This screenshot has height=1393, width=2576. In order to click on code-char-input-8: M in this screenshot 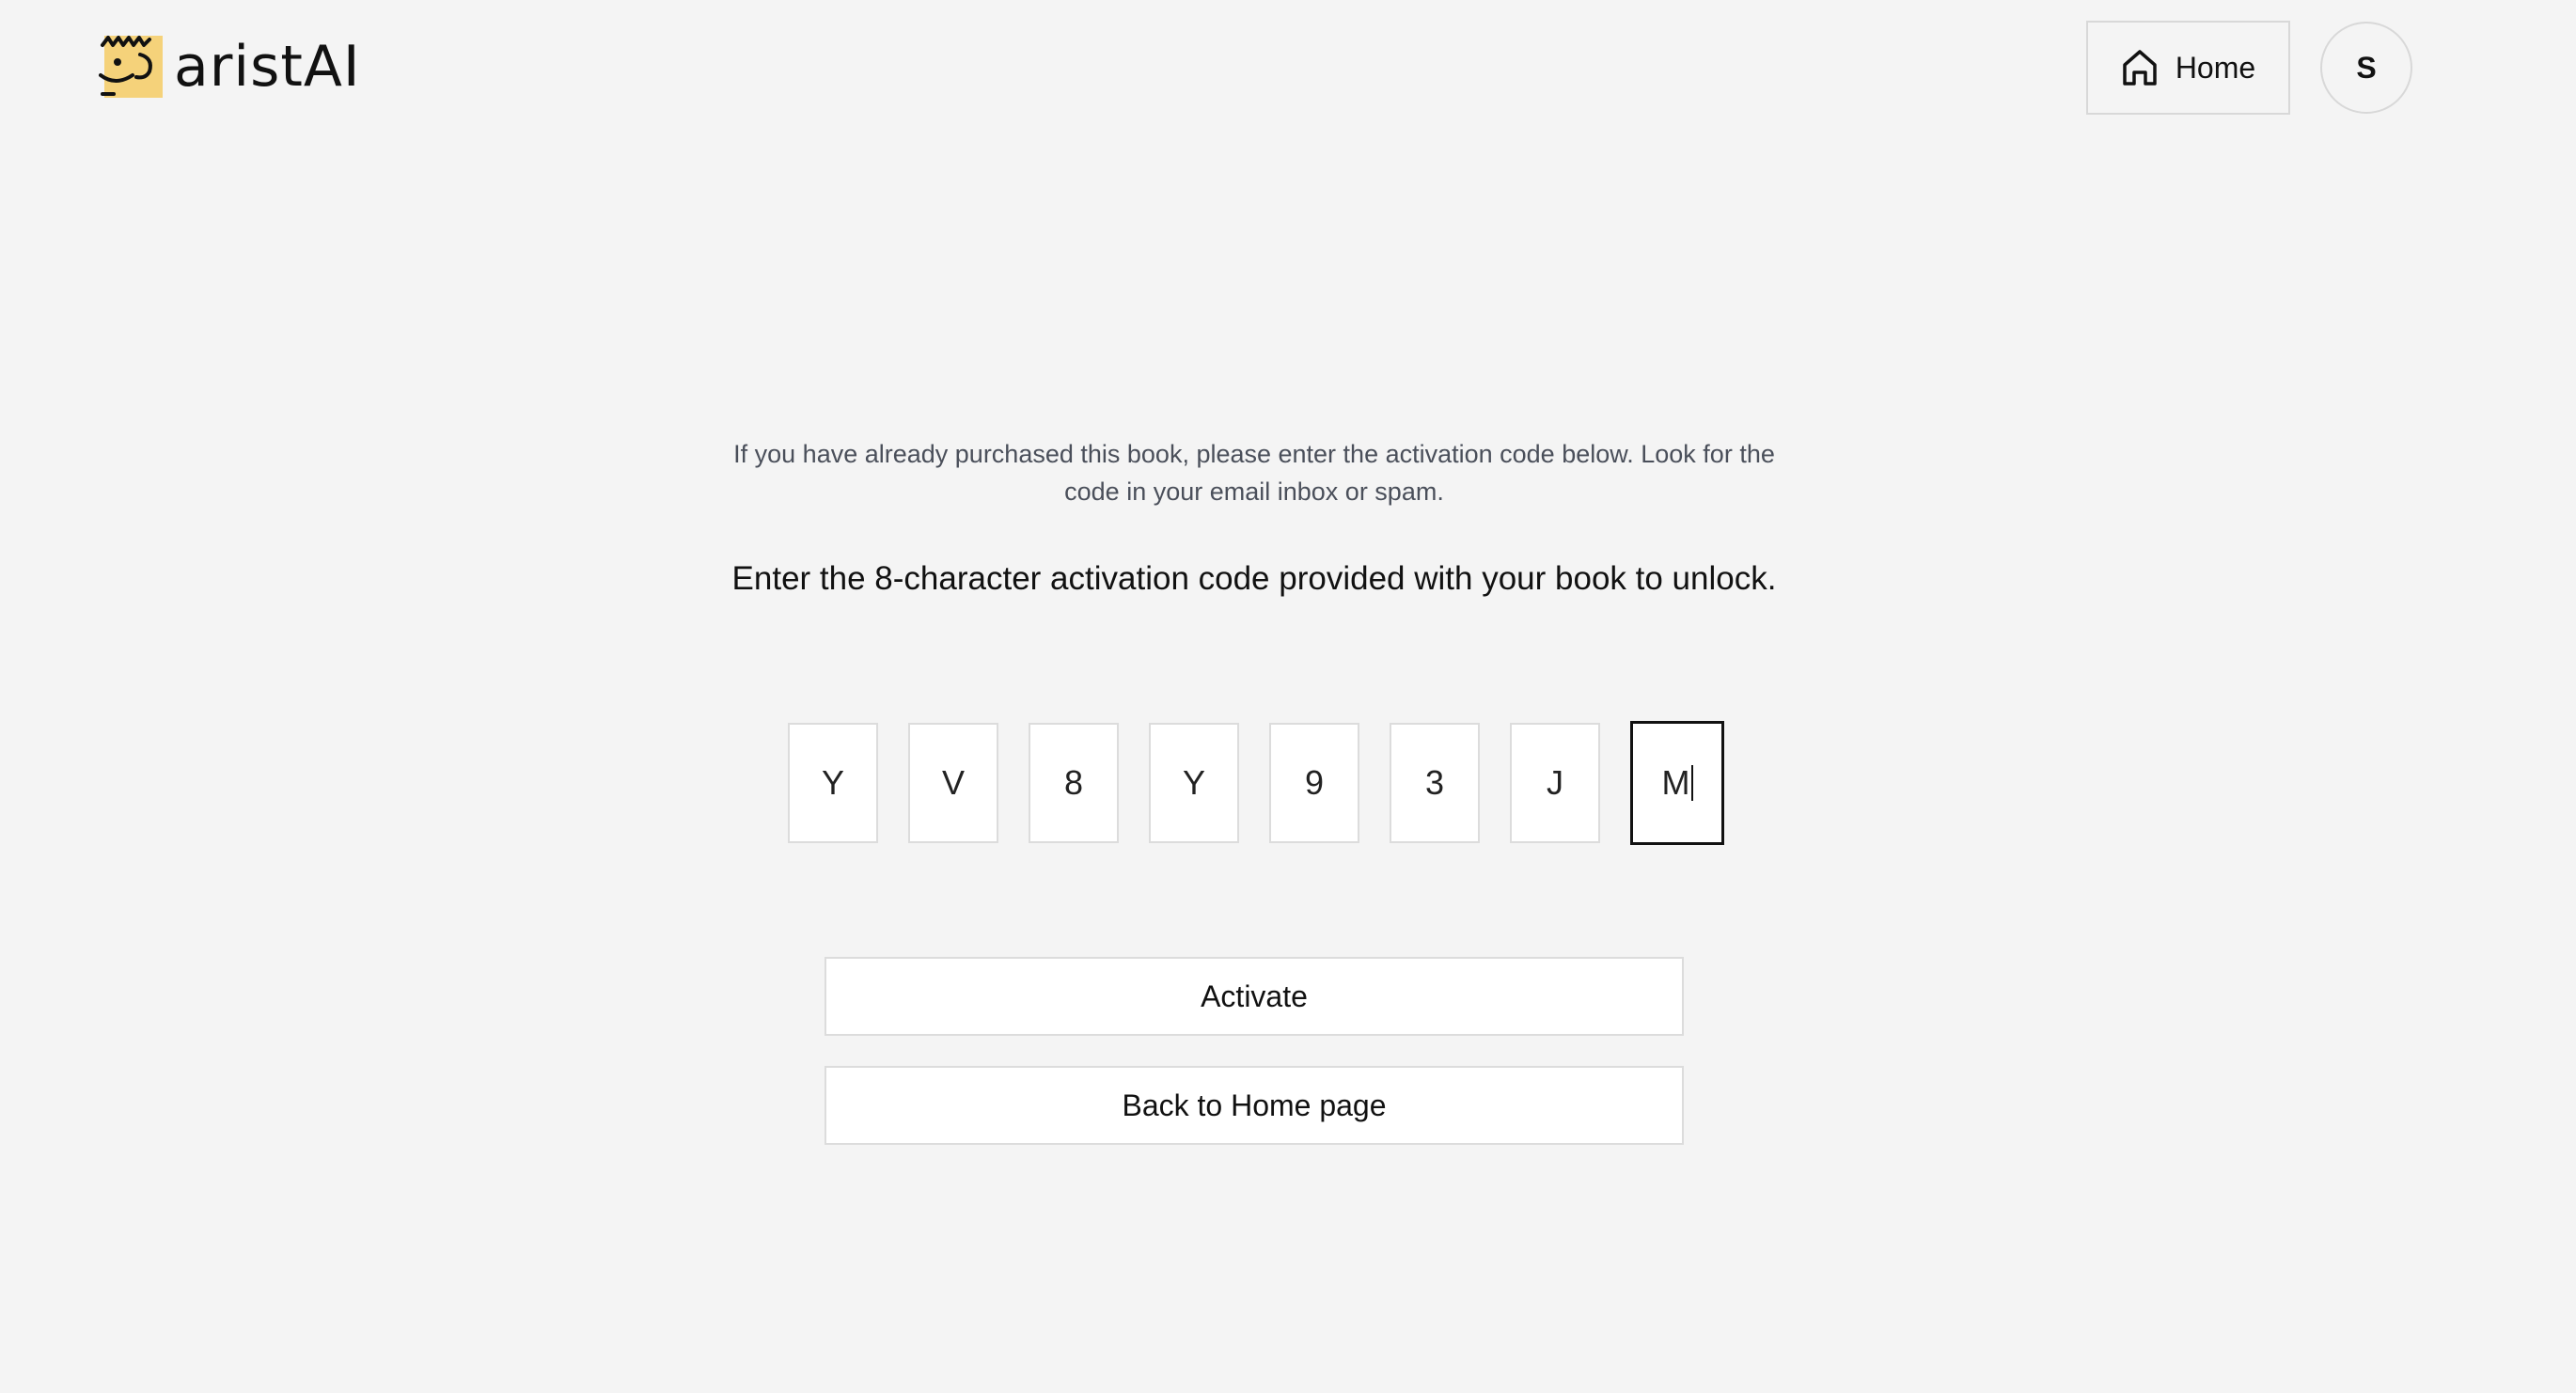, I will do `click(1677, 783)`.